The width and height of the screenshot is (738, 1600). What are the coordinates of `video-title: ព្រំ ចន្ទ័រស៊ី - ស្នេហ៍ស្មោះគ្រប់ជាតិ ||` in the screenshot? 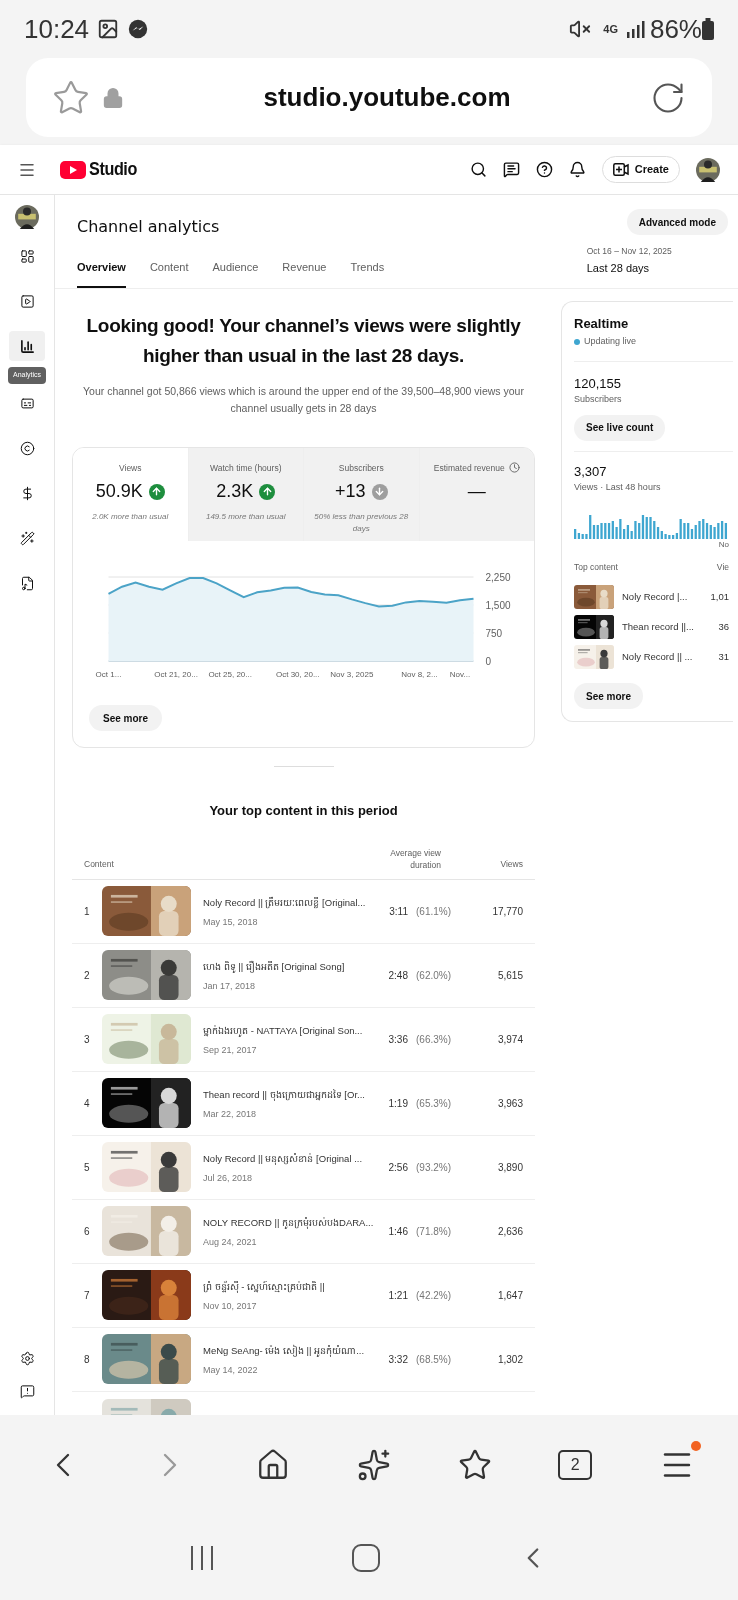 It's located at (264, 1287).